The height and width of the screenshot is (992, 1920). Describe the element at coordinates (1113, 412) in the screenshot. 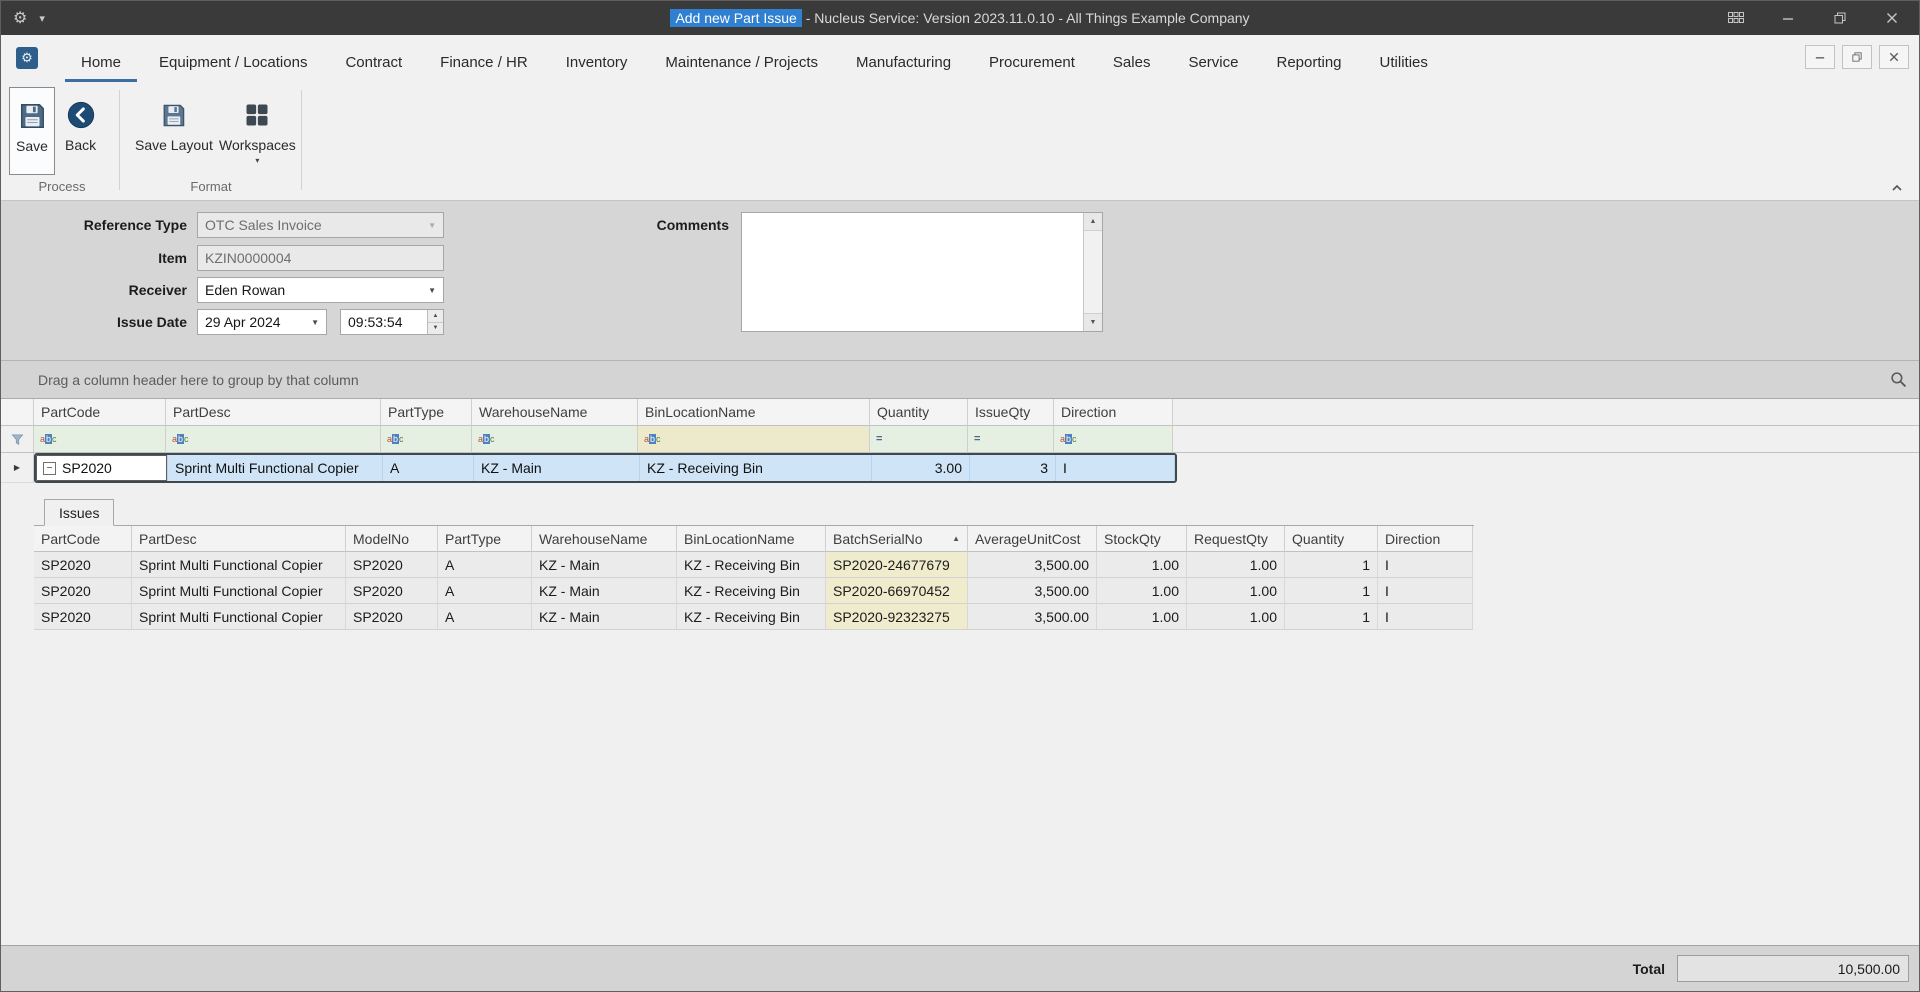

I see `column-header-direction: Direction` at that location.